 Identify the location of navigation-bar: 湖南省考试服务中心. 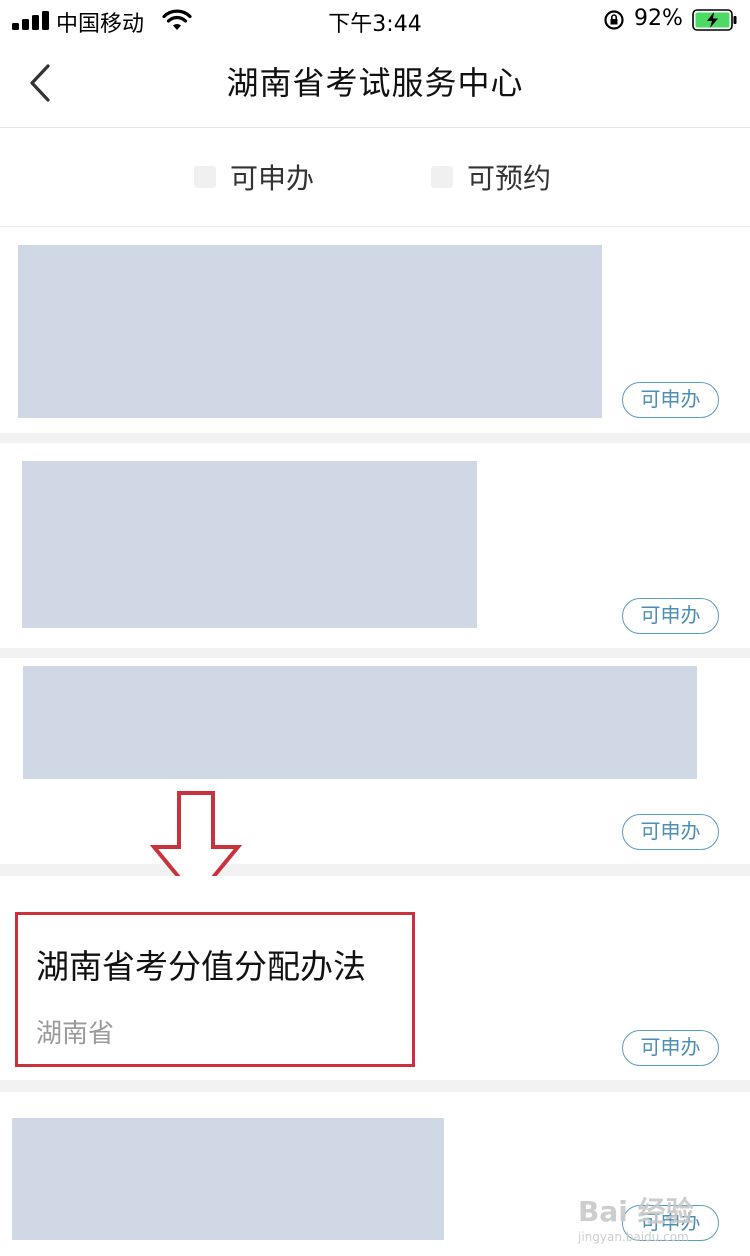
(375, 84).